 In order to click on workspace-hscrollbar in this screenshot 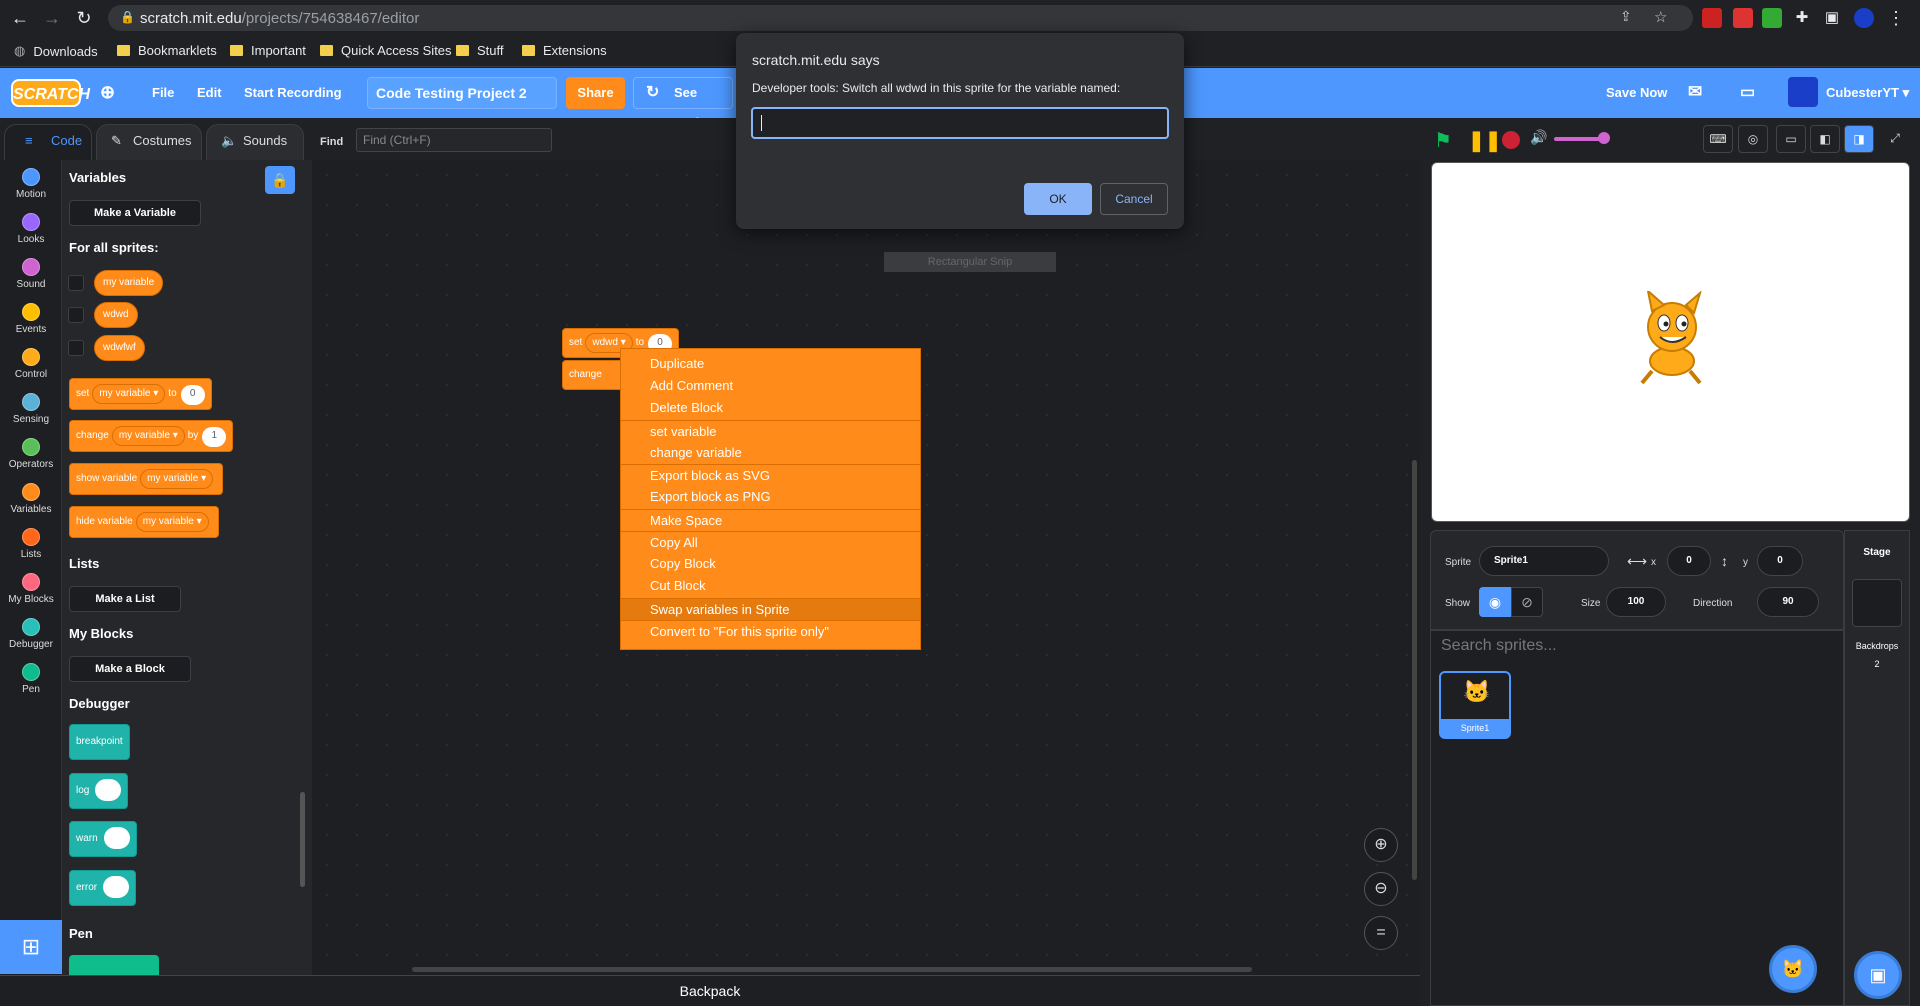, I will do `click(832, 969)`.